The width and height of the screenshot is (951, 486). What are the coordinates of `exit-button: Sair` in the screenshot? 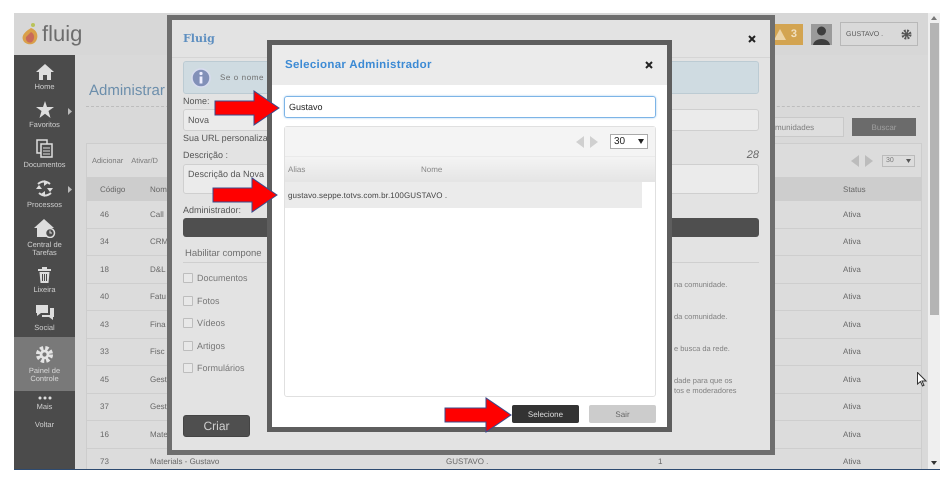 It's located at (622, 414).